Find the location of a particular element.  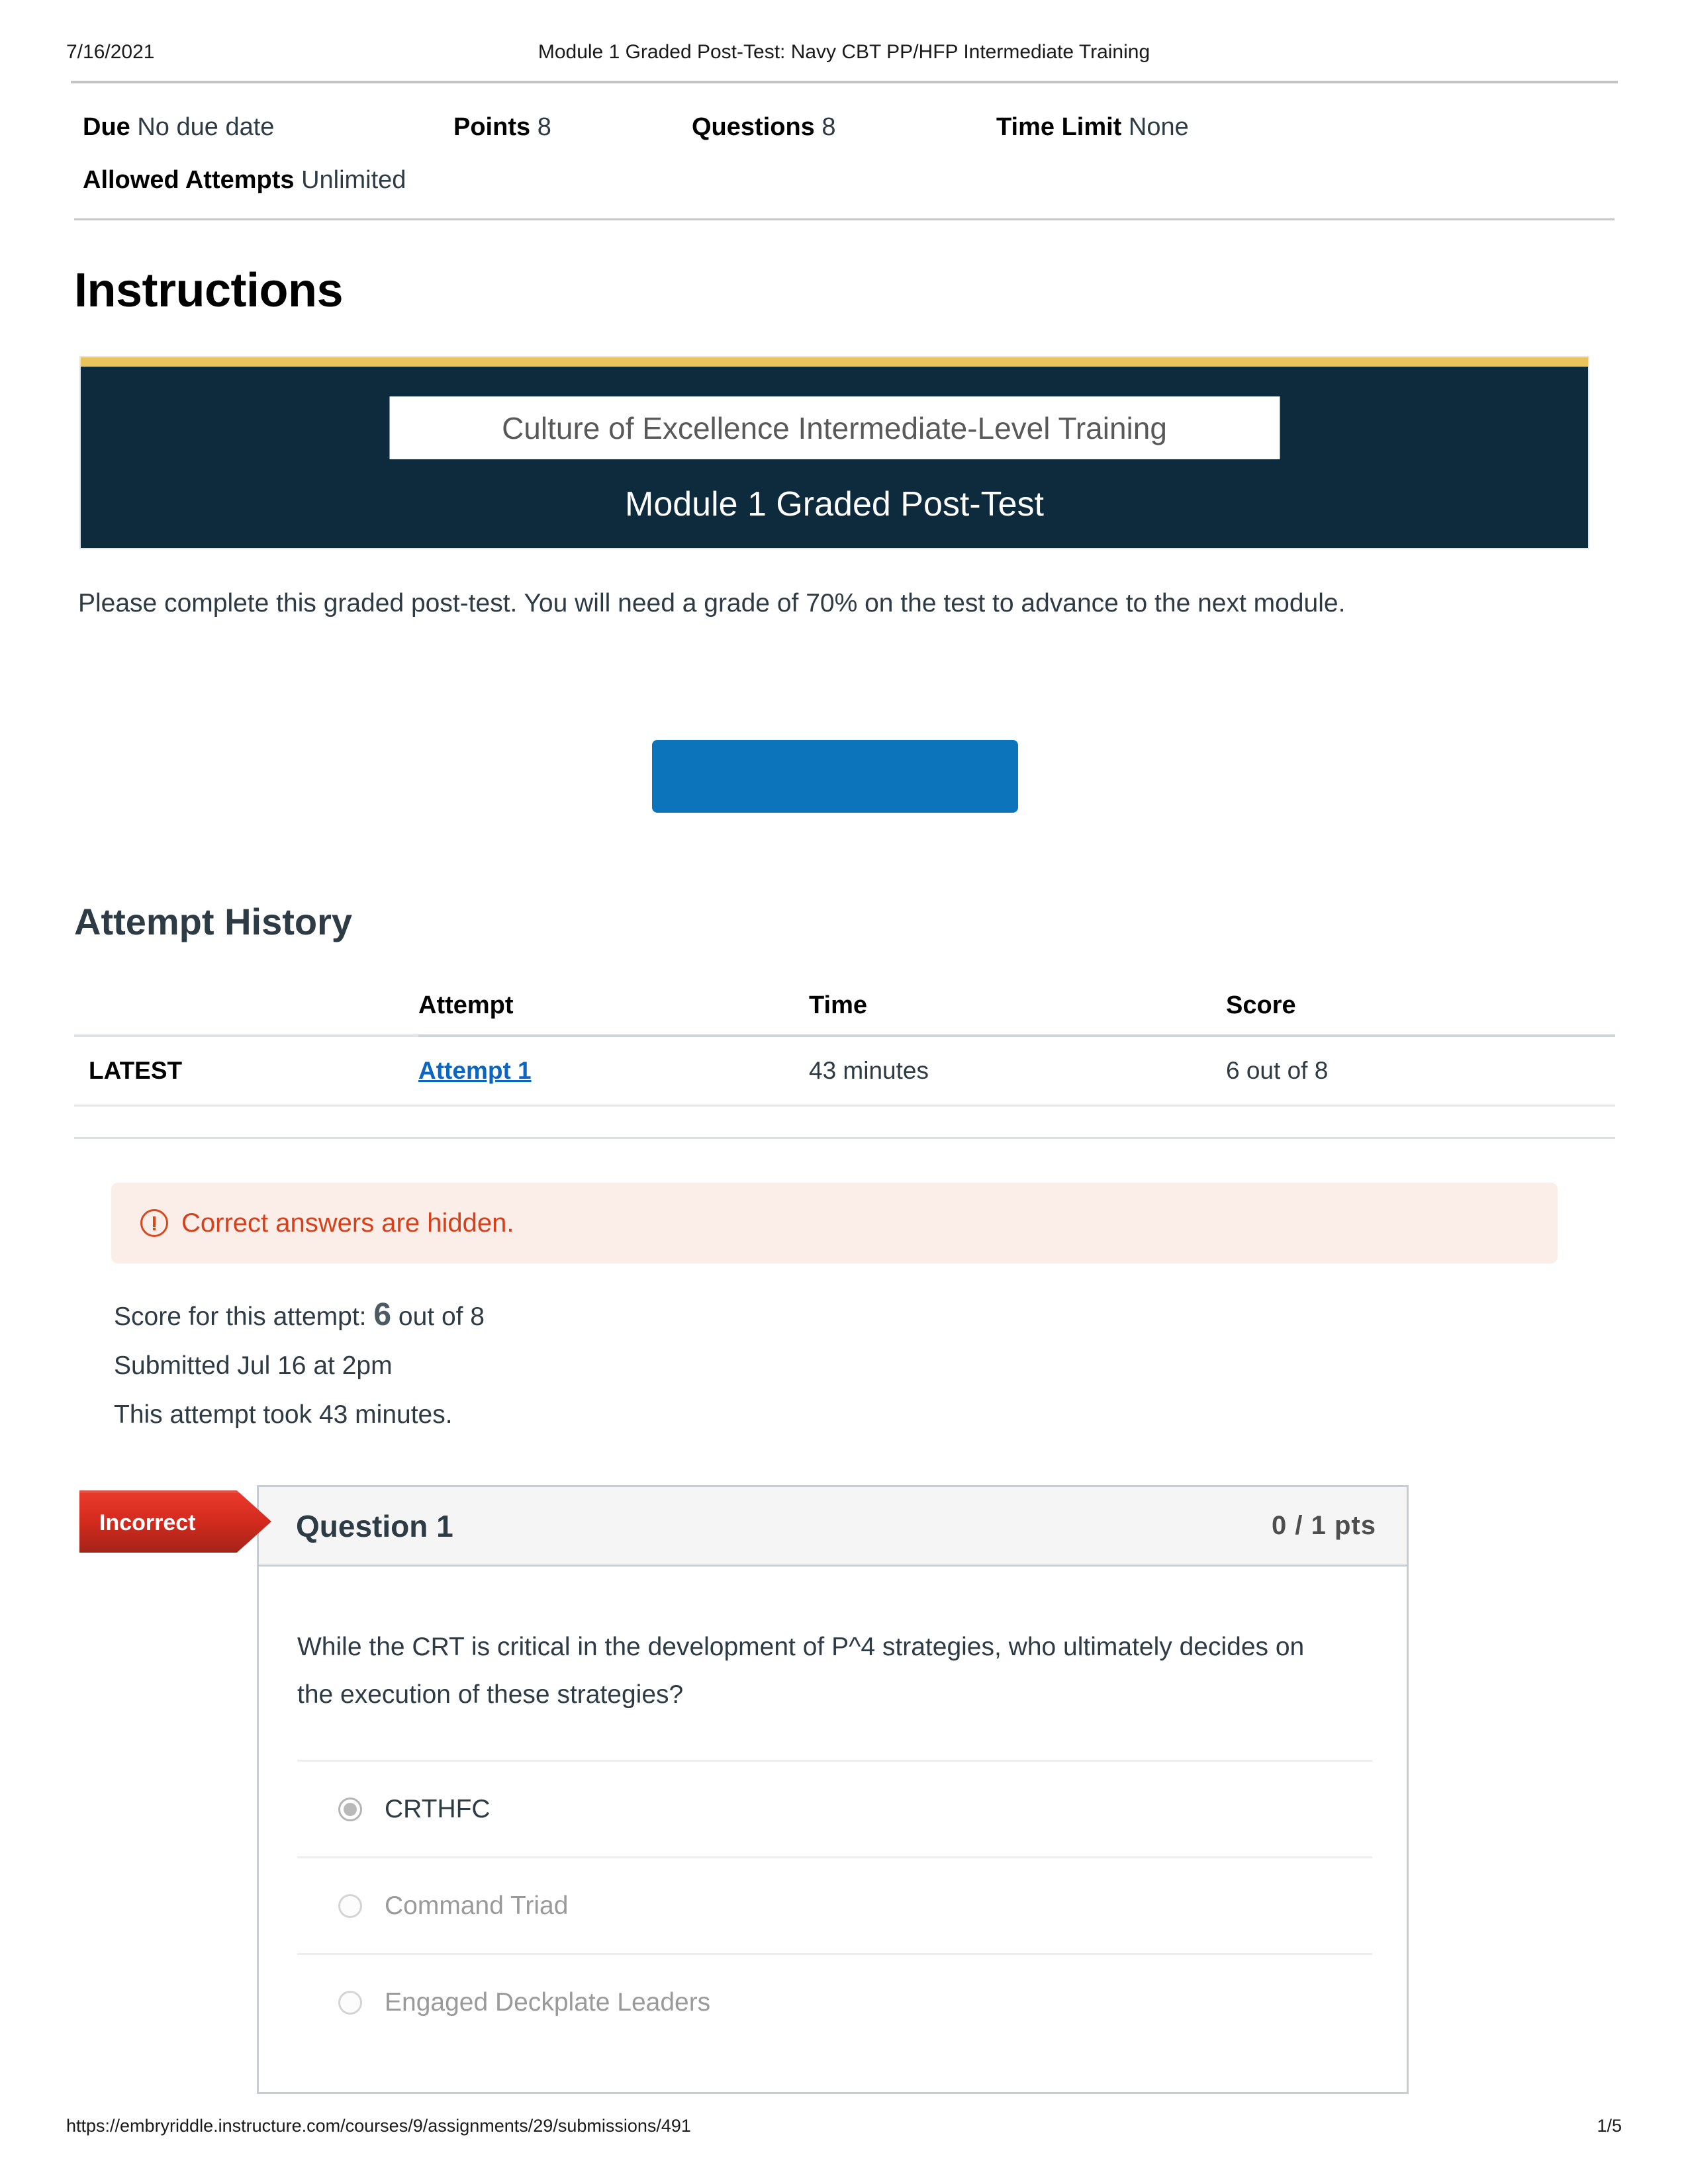

answer-option-1: CRTHFC is located at coordinates (834, 1808).